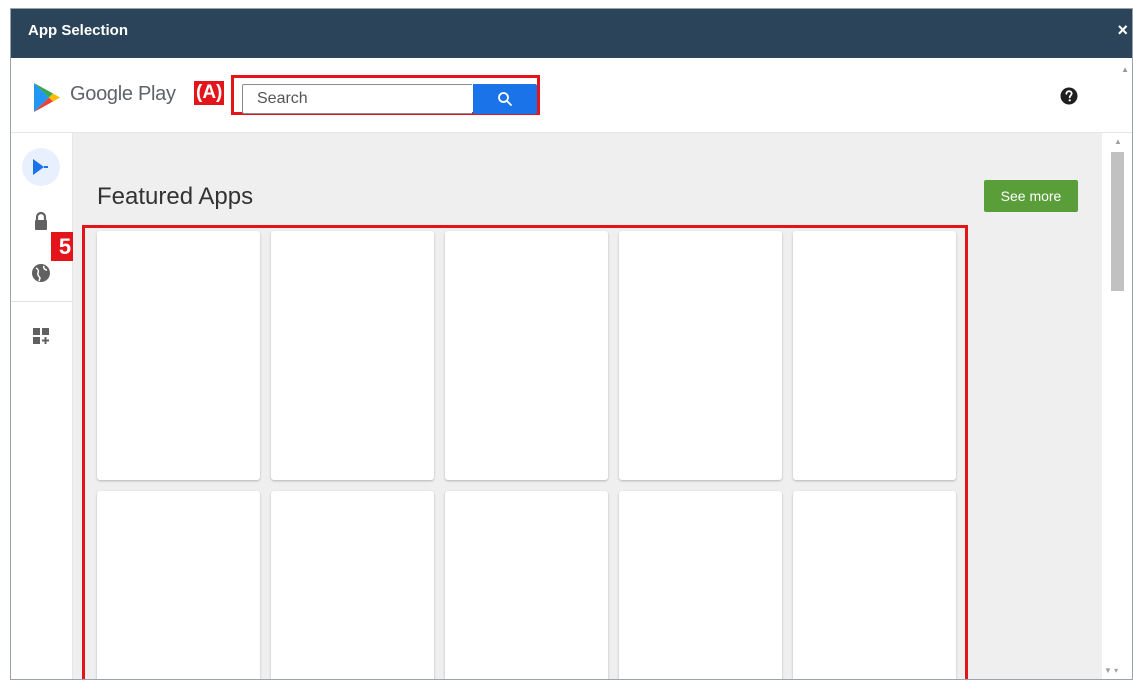  Describe the element at coordinates (1122, 30) in the screenshot. I see `close-icon: ×` at that location.